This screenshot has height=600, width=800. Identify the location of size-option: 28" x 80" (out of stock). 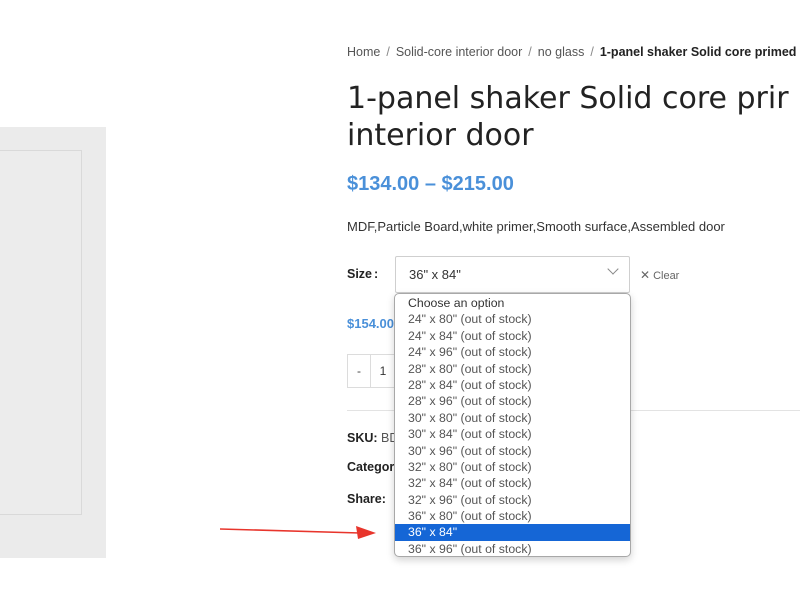
(512, 369).